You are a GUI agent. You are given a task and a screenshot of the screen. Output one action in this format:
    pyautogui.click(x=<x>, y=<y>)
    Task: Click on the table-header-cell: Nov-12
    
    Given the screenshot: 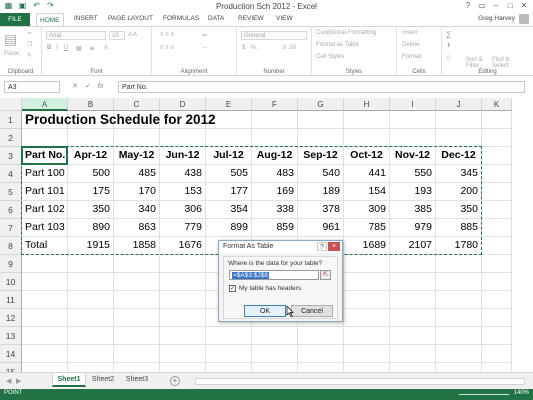 What is the action you would take?
    pyautogui.click(x=413, y=156)
    